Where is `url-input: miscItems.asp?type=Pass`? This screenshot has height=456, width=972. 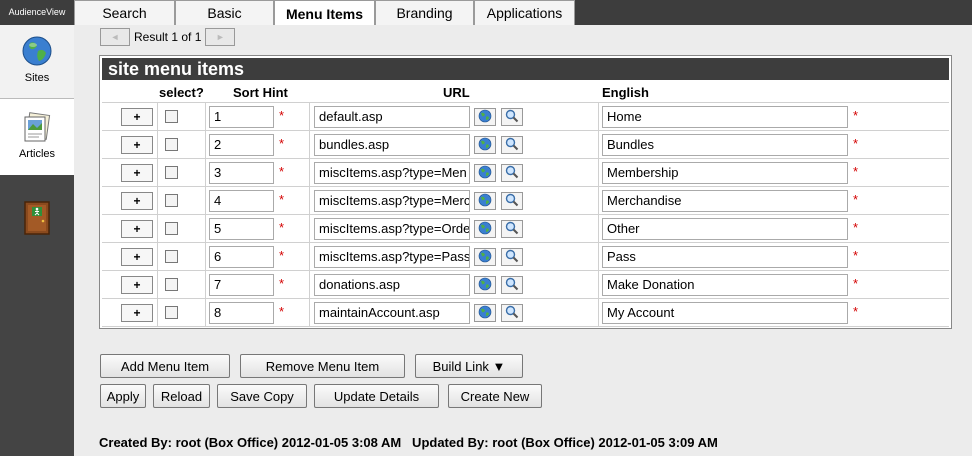 url-input: miscItems.asp?type=Pass is located at coordinates (392, 257).